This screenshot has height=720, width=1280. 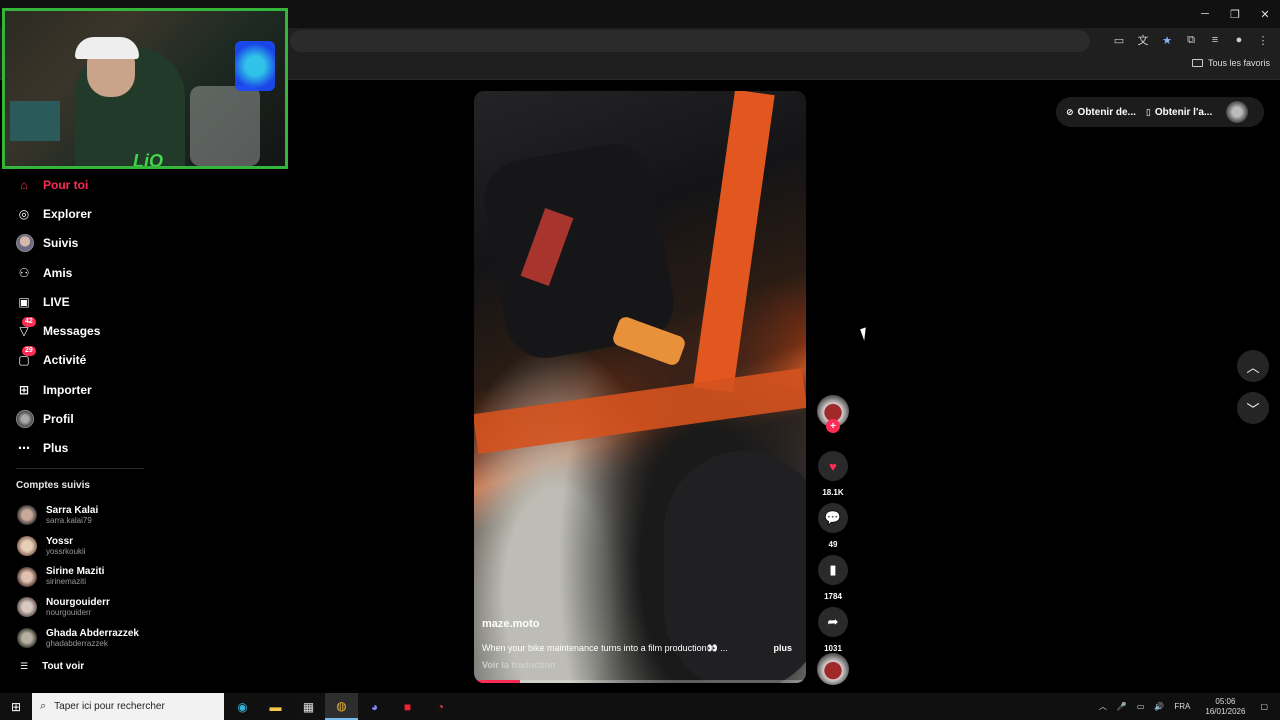 I want to click on save-button: ▮, so click(x=833, y=570).